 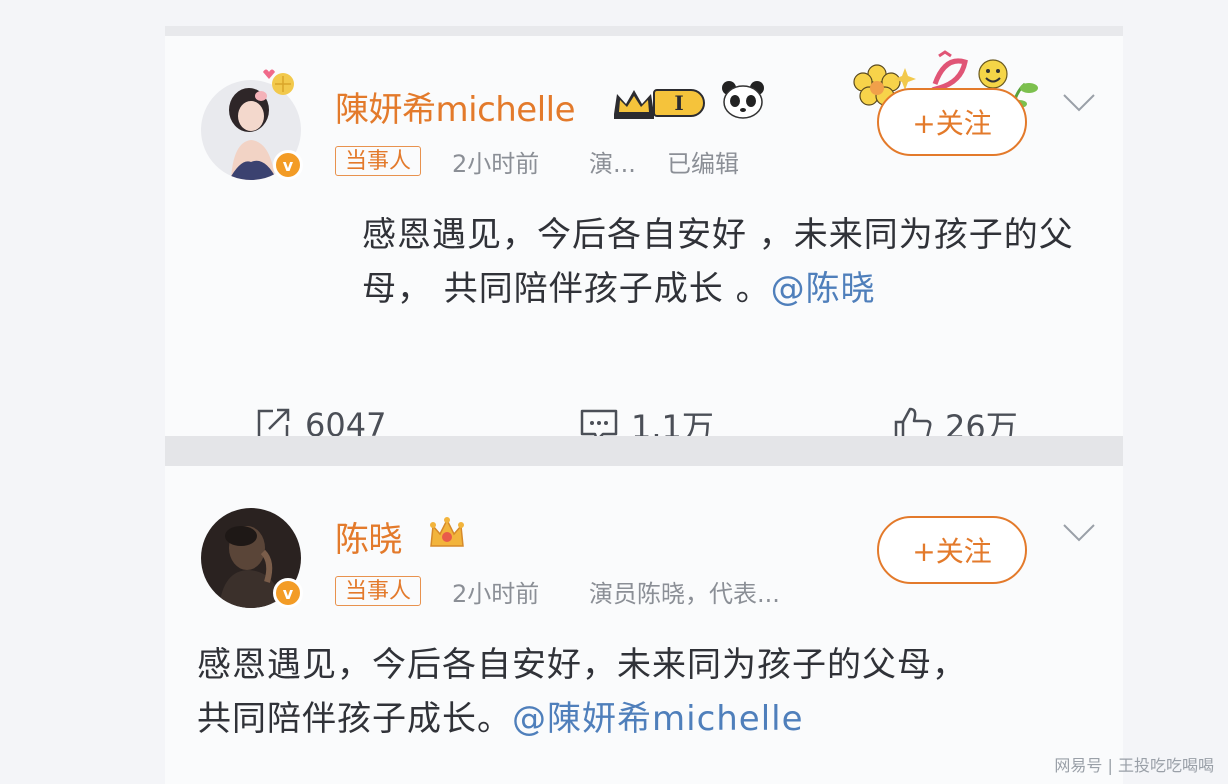 I want to click on mention-link: @陈晓, so click(x=823, y=289).